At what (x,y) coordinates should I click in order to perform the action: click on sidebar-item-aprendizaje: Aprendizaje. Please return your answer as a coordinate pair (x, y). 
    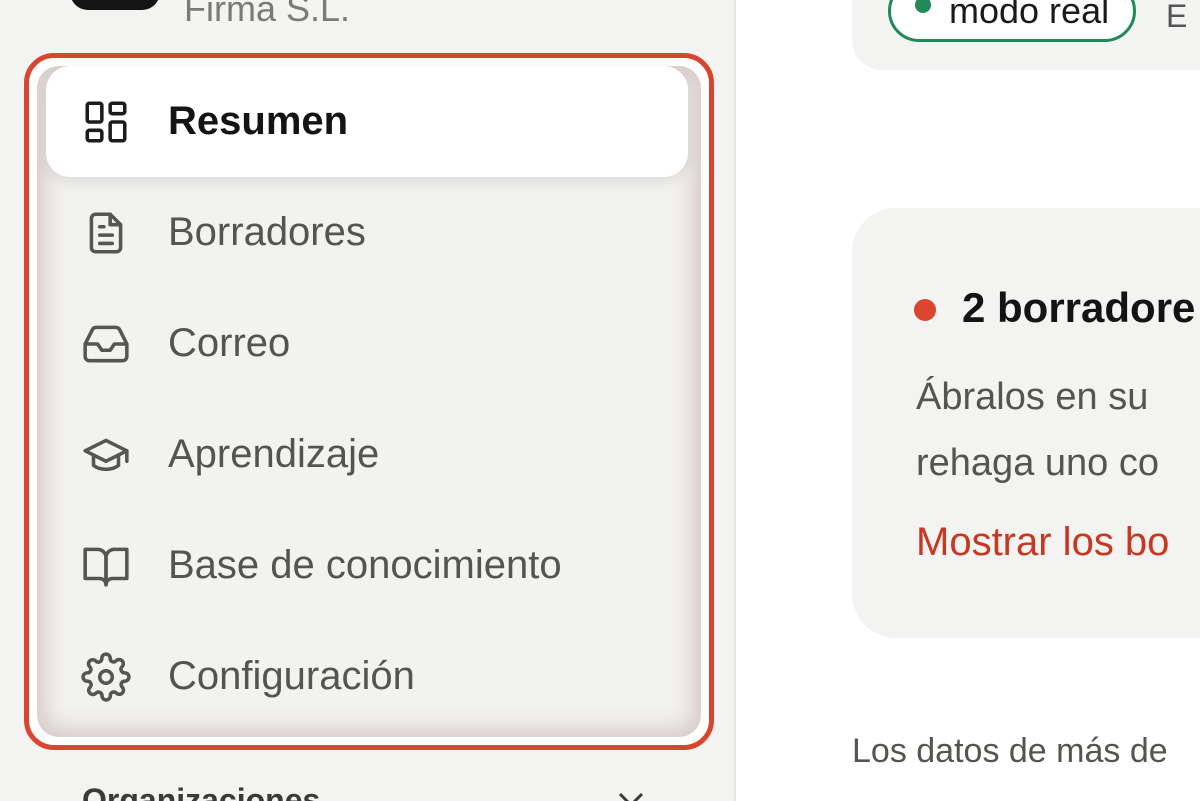
    Looking at the image, I should click on (367, 454).